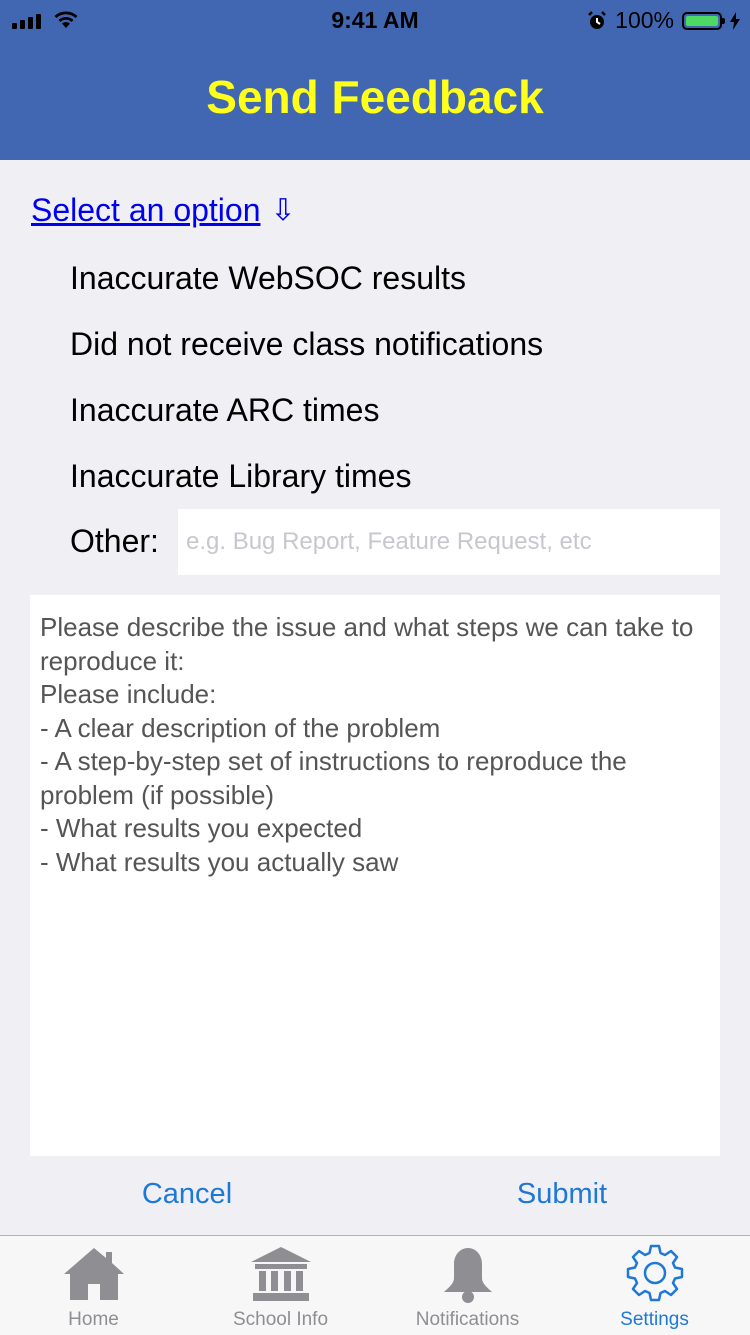  Describe the element at coordinates (280, 1319) in the screenshot. I see `tab-school-info-label: School Info` at that location.